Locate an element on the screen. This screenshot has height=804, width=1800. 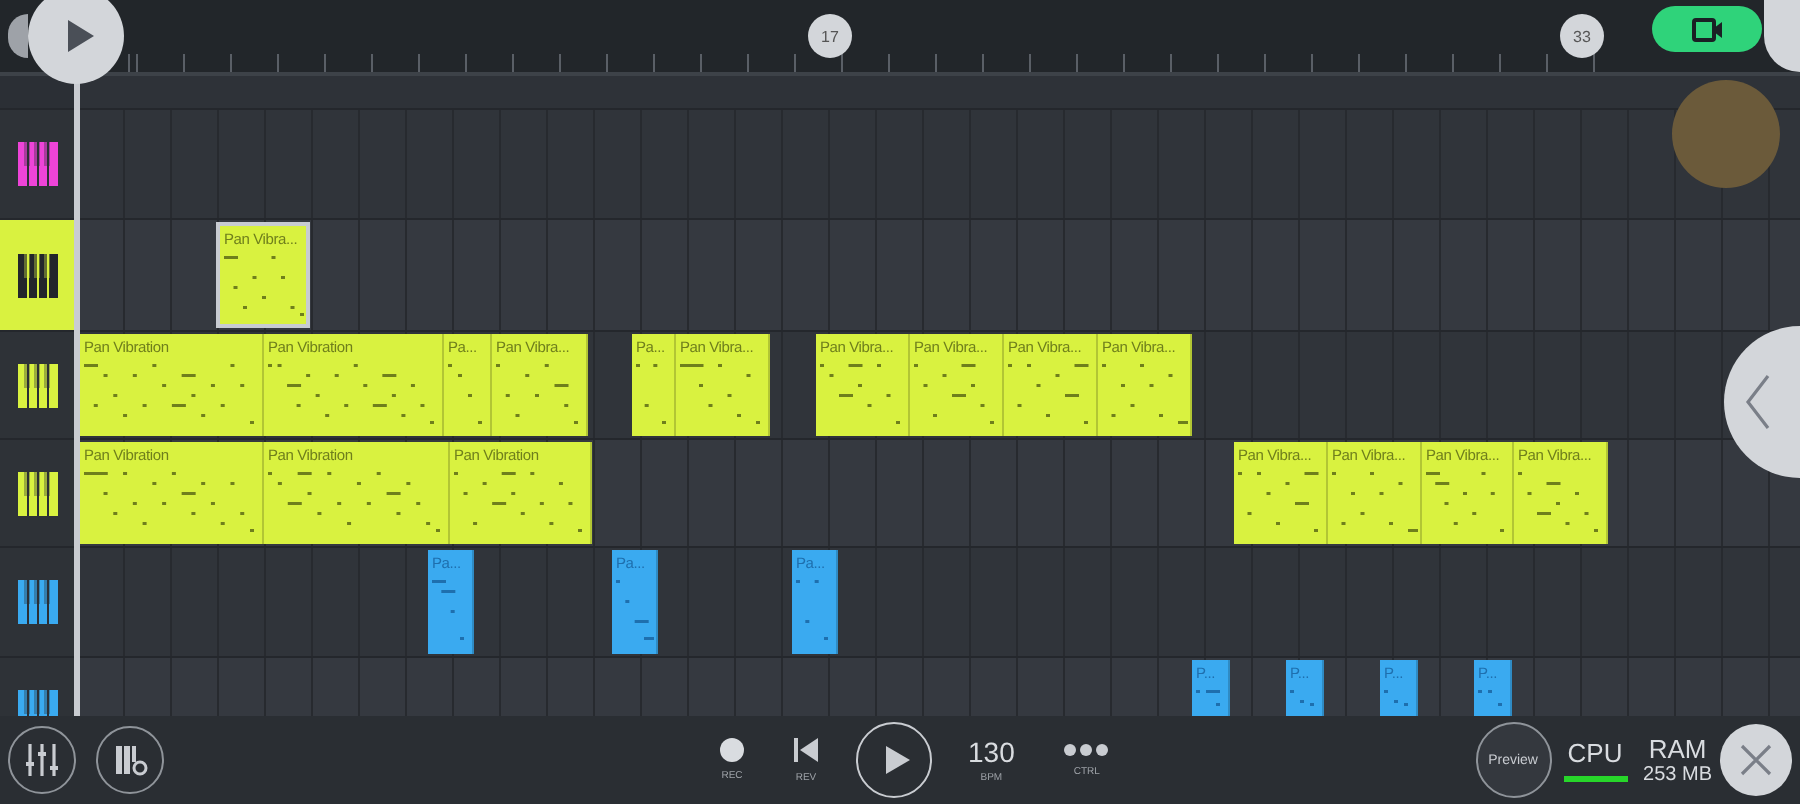
cpu-label: CPU is located at coordinates (1595, 753).